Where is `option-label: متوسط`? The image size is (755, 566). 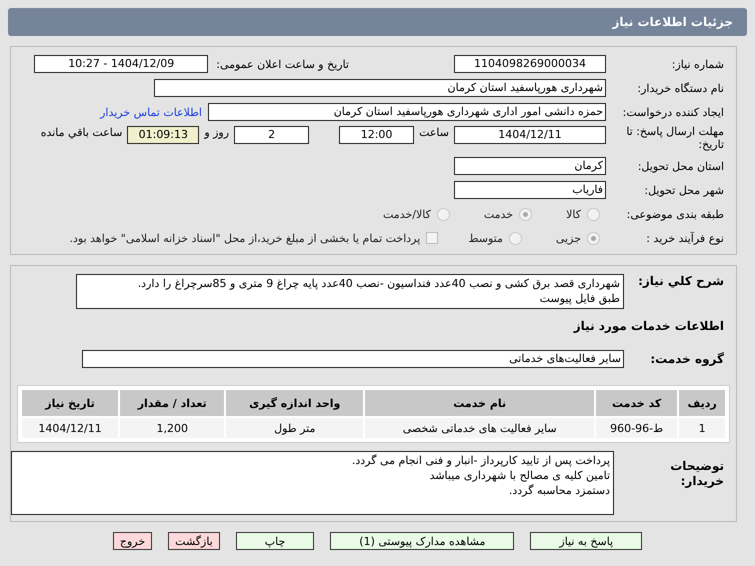
option-label: متوسط is located at coordinates (485, 238).